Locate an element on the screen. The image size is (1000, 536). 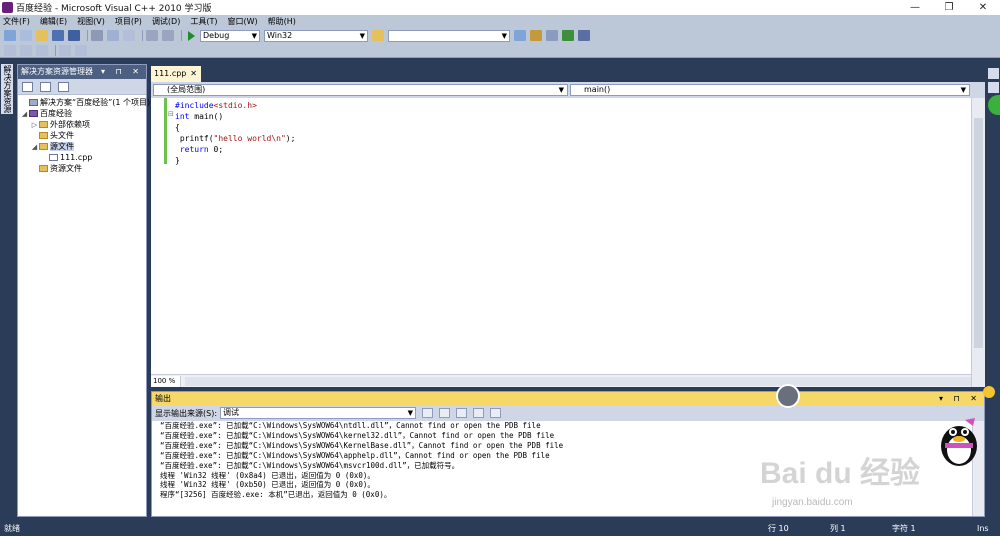
code-line: } is located at coordinates (235, 160).